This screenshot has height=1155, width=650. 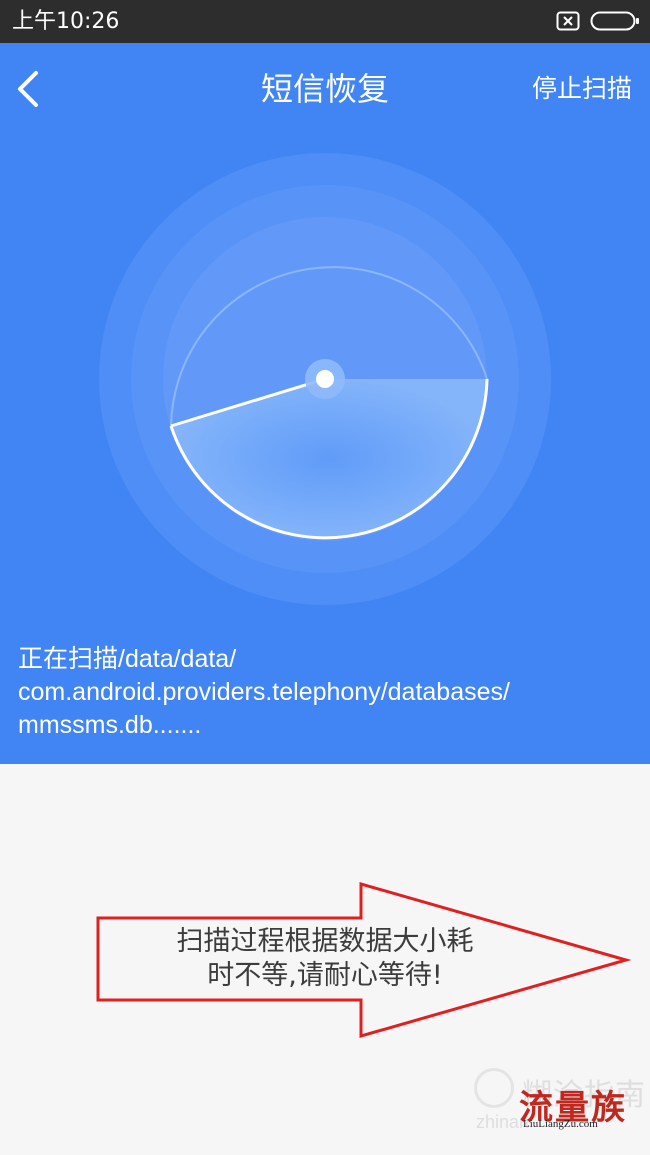 I want to click on scan-status-line: 正在扫描/data/data/, so click(x=127, y=659).